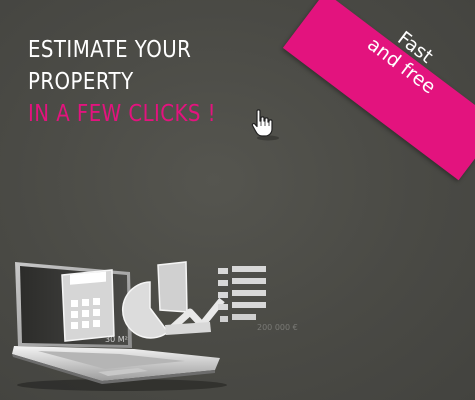 Image resolution: width=475 pixels, height=400 pixels. I want to click on list-icon, so click(242, 294).